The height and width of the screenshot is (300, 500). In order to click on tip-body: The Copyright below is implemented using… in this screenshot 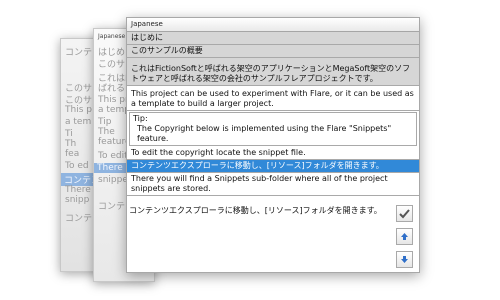, I will do `click(264, 133)`.